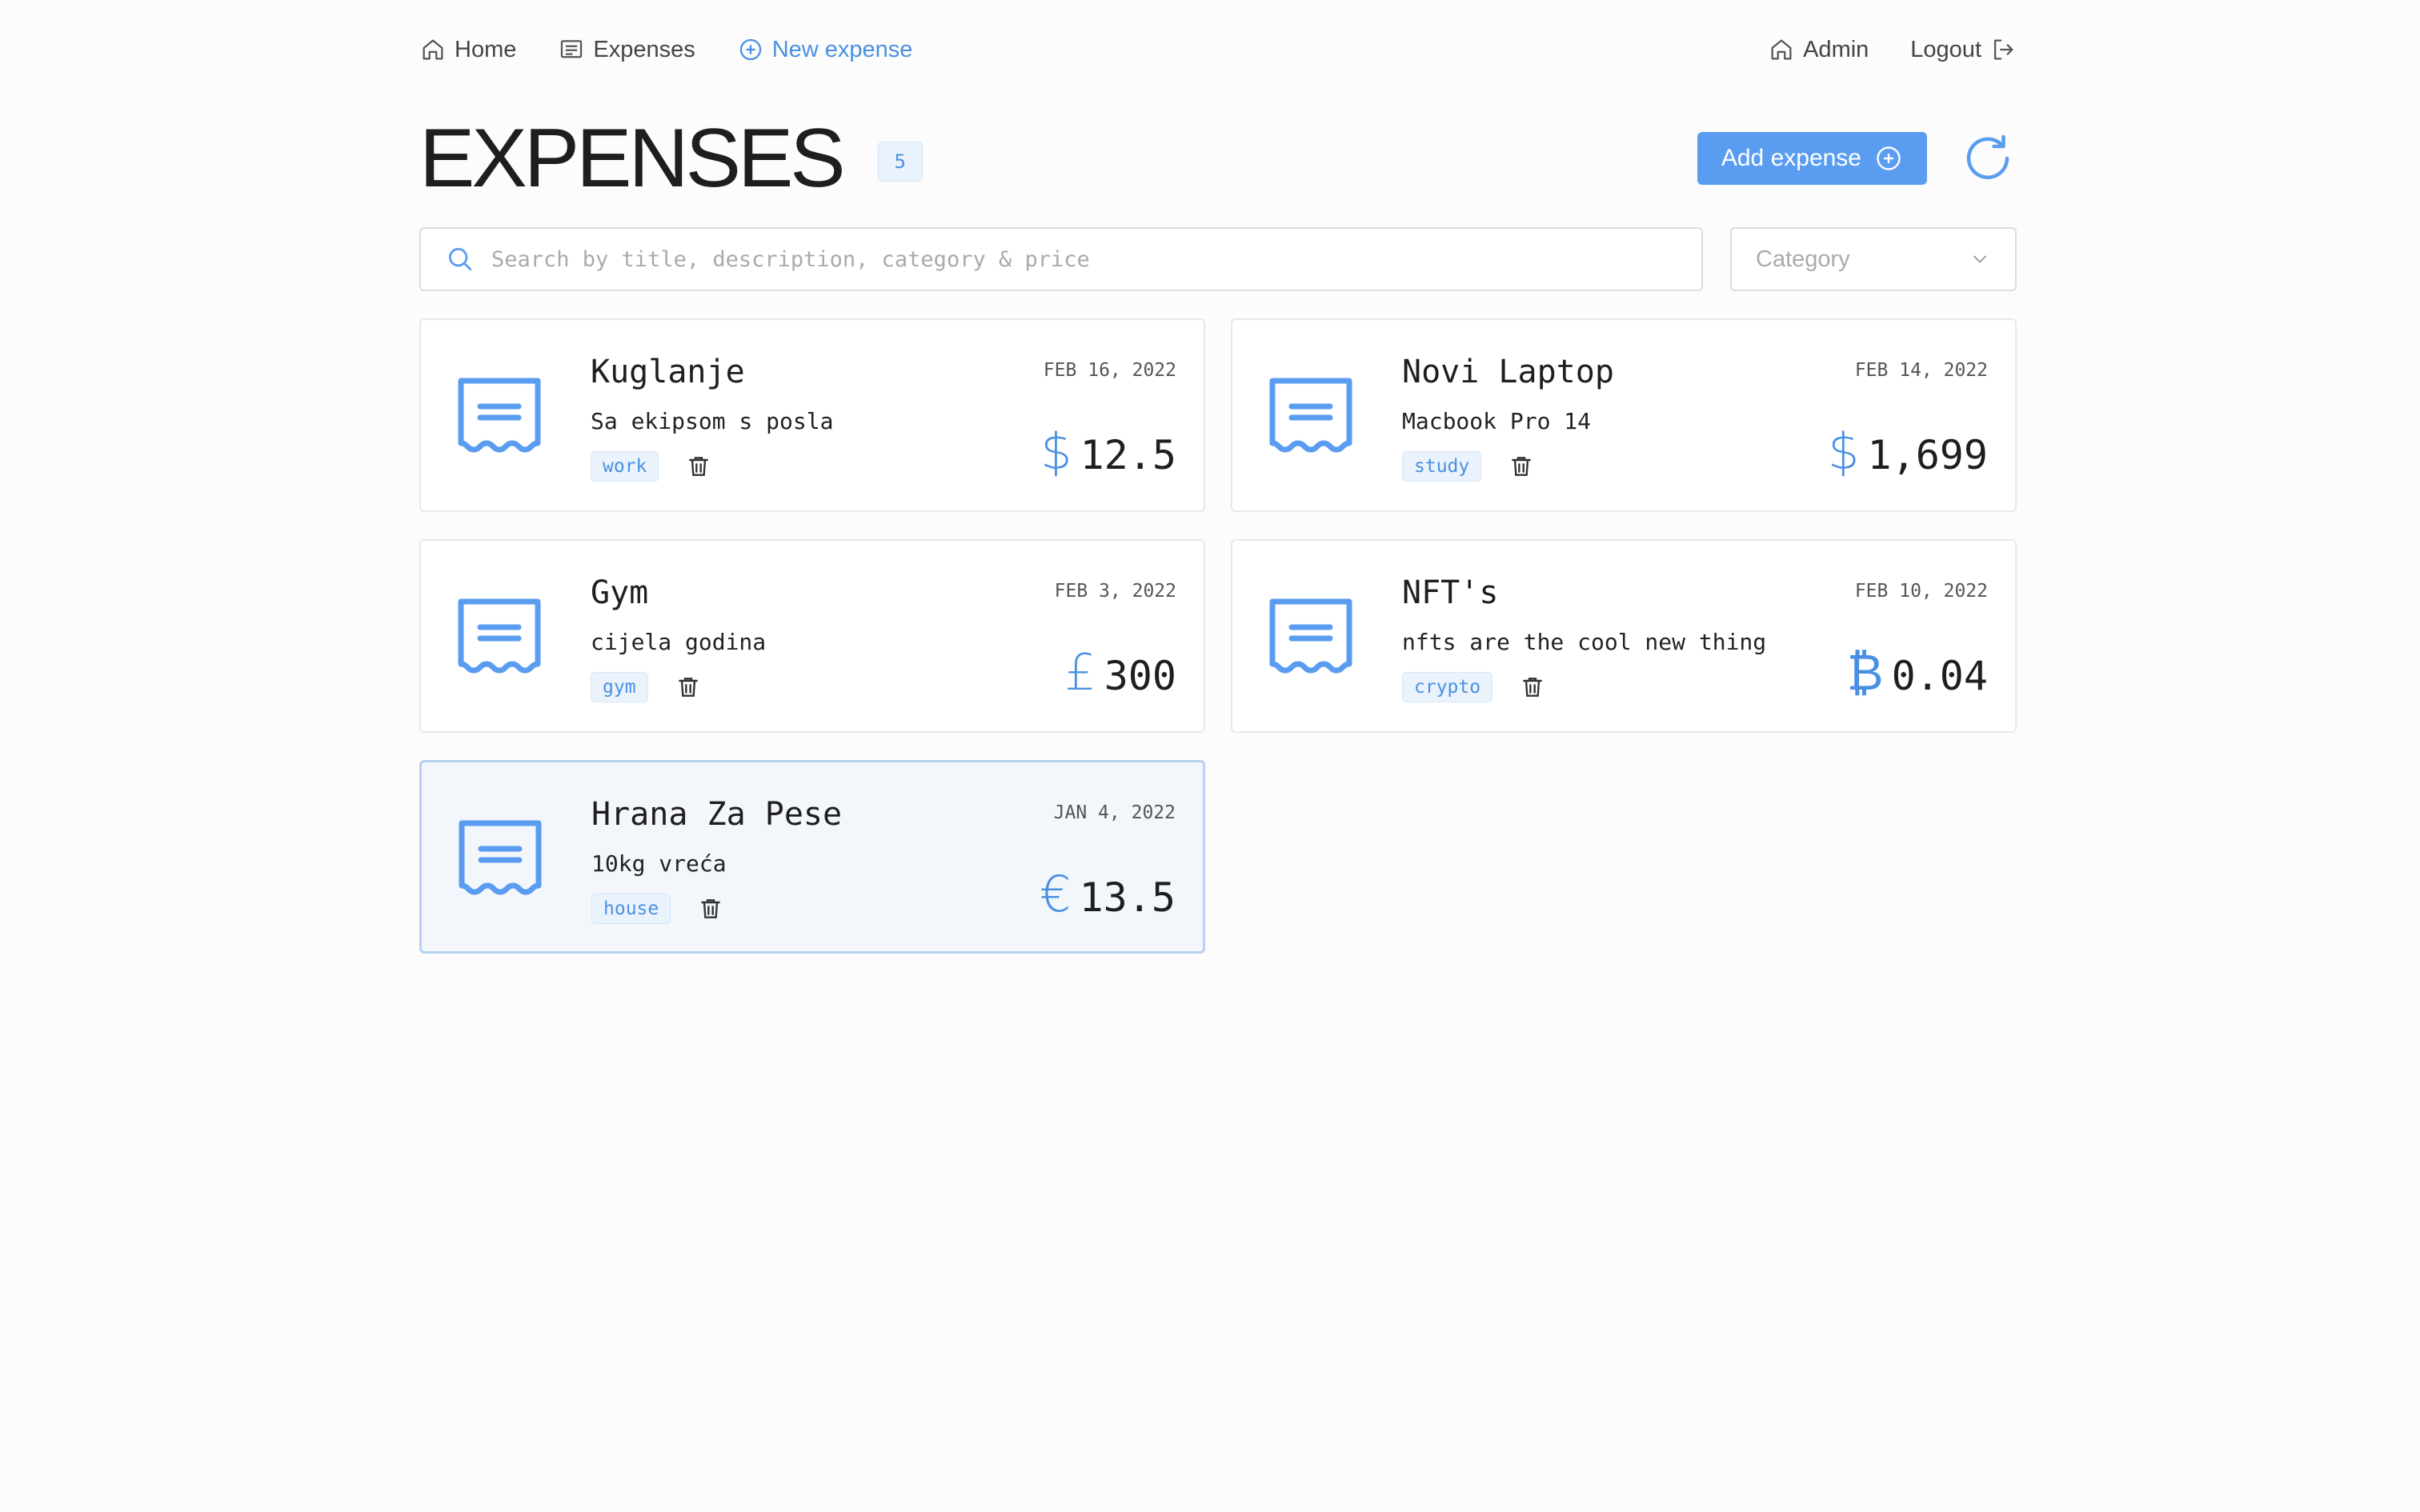 The height and width of the screenshot is (1512, 2420). I want to click on expense-date: JAN 4, 2022, so click(1114, 812).